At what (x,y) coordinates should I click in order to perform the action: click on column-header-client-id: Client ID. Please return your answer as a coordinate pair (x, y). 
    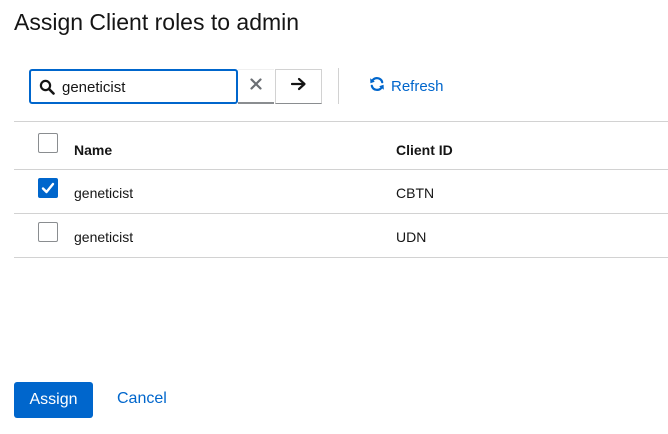
    Looking at the image, I should click on (424, 150).